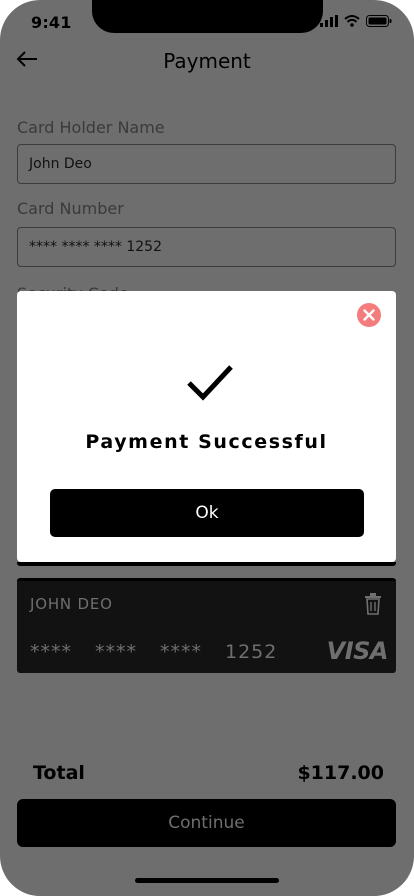  I want to click on wifi-icon, so click(352, 21).